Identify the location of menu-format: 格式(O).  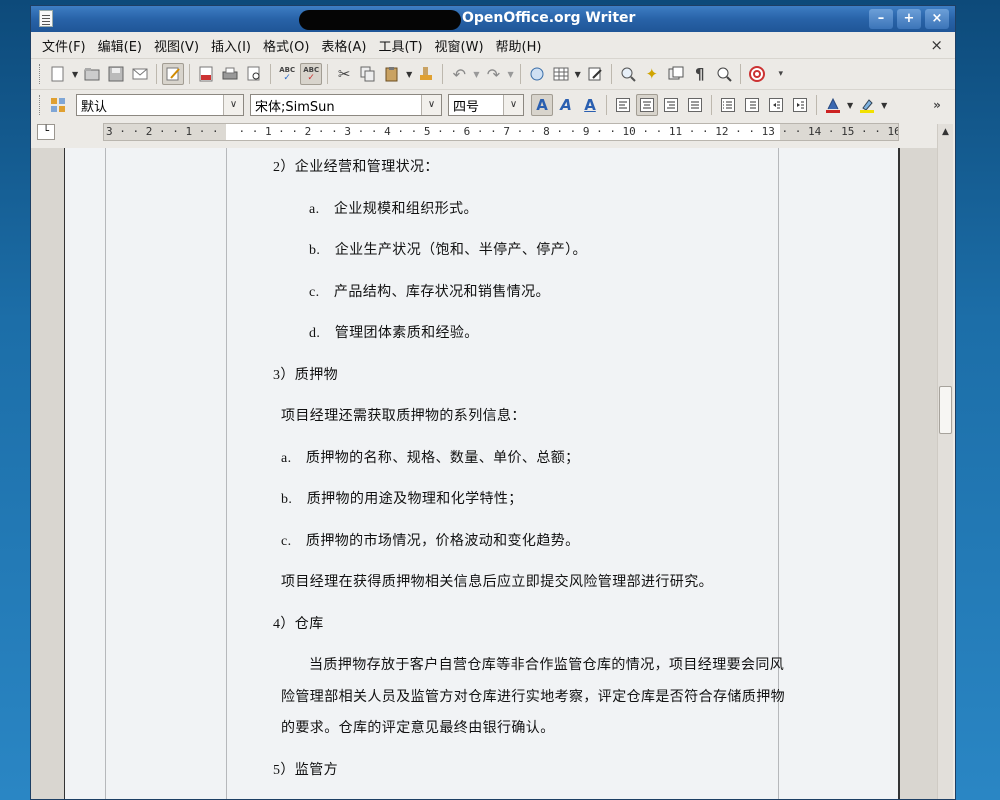
(286, 45).